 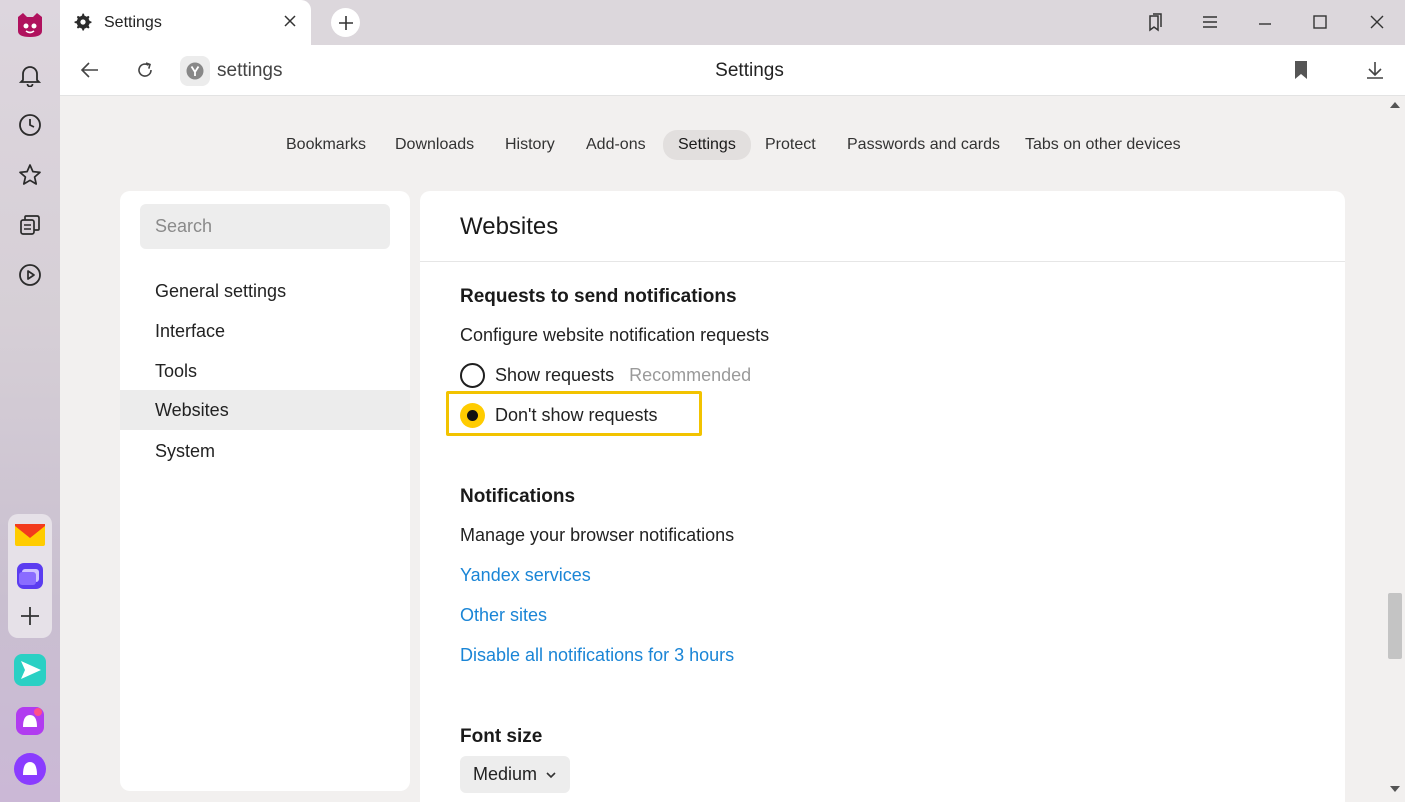 What do you see at coordinates (518, 496) in the screenshot?
I see `notifications-heading: Notifications` at bounding box center [518, 496].